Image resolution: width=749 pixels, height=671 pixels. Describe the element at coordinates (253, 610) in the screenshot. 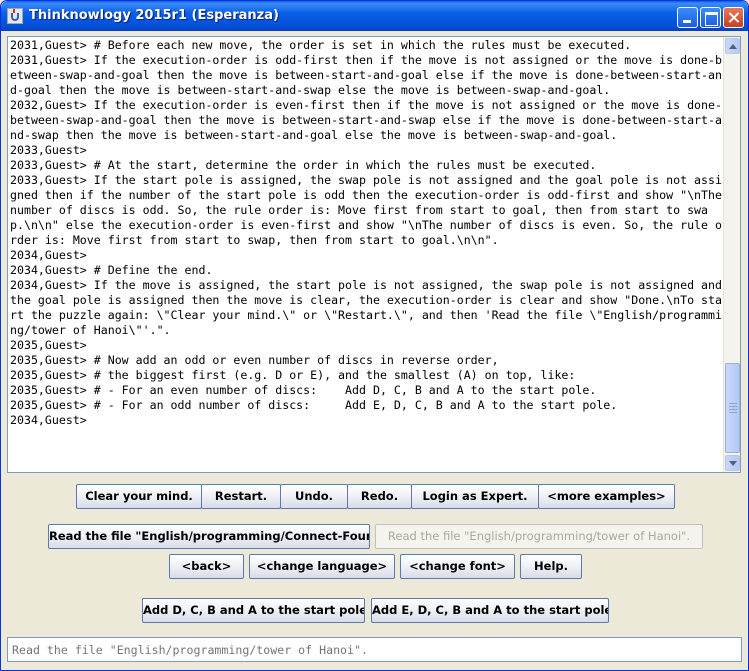

I see `add-d-c-b-a-button: Add D, C, B and A to the start pole.` at that location.